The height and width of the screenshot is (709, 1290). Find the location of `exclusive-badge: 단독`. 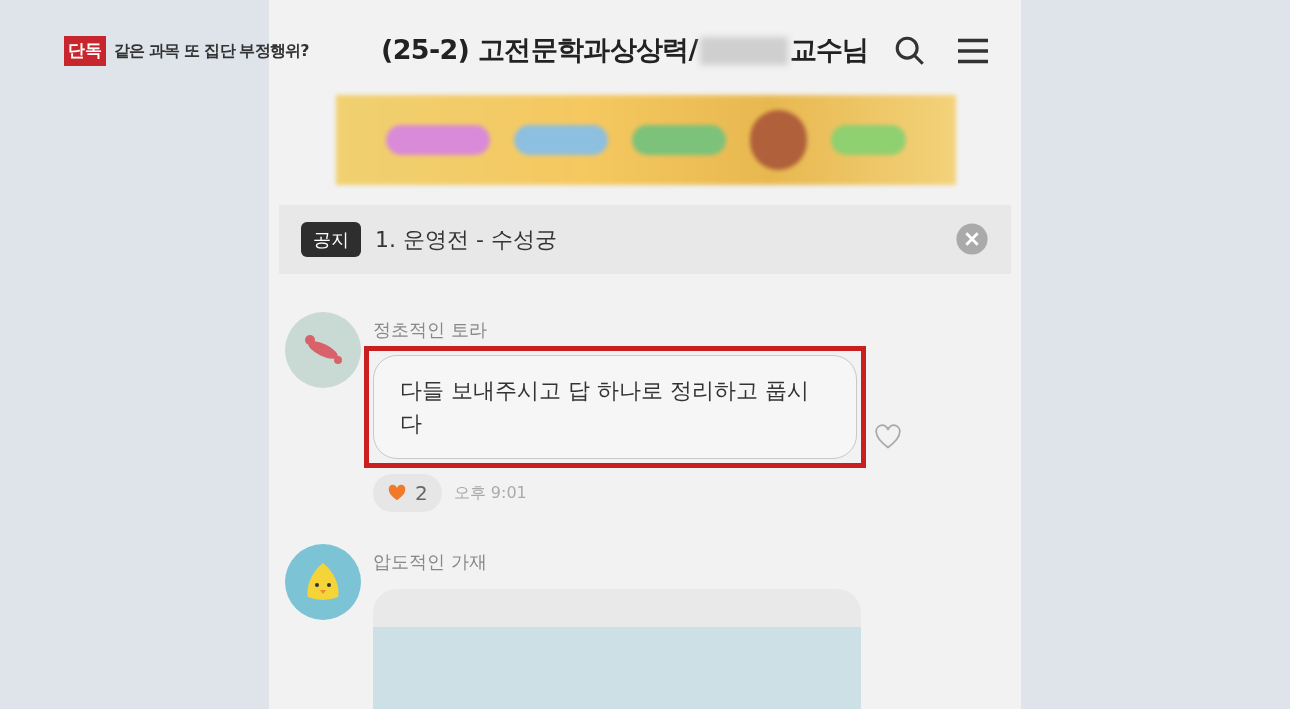

exclusive-badge: 단독 is located at coordinates (85, 51).